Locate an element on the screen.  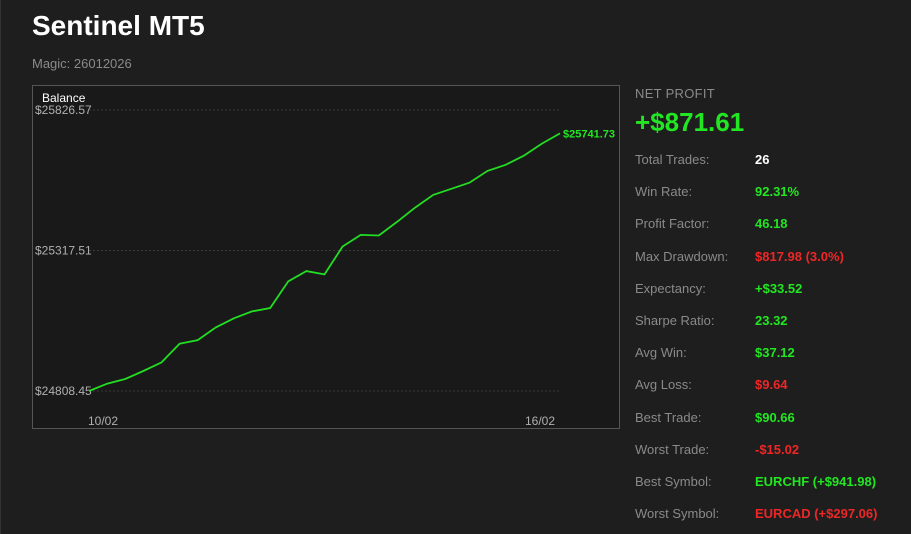
stat-label: Win Rate: is located at coordinates (664, 192).